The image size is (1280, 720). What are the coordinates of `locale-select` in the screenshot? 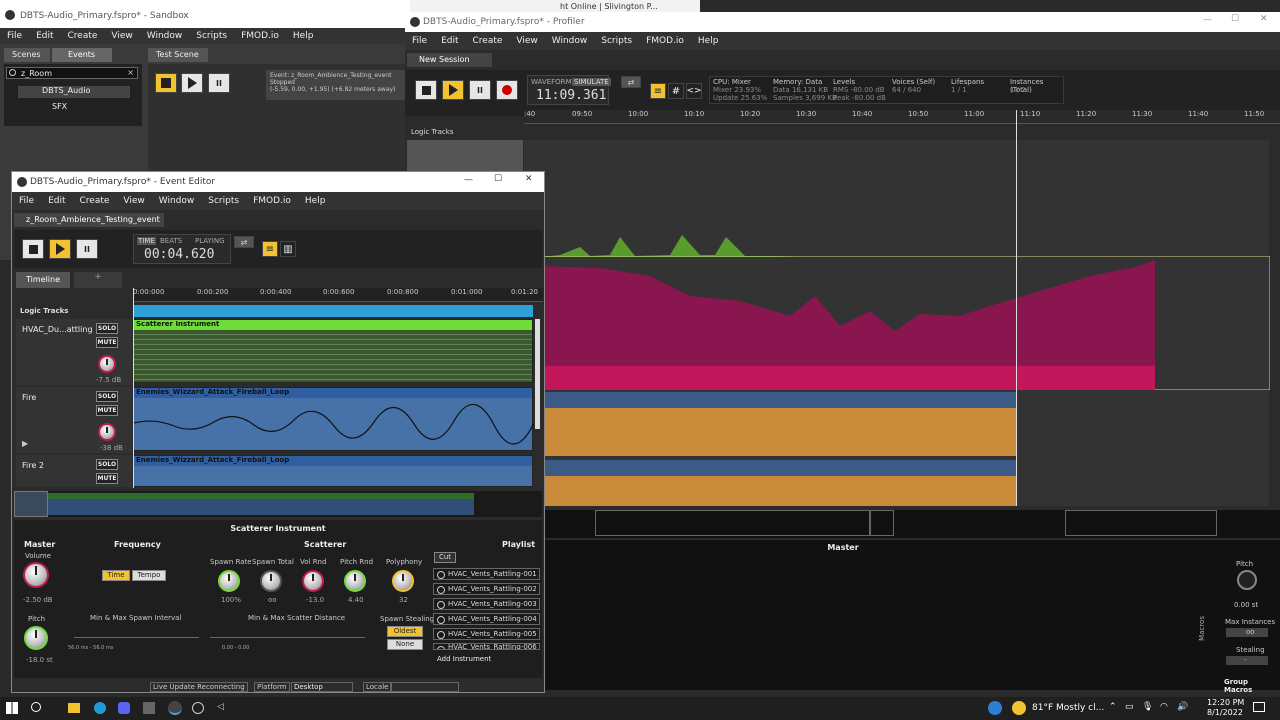 It's located at (425, 687).